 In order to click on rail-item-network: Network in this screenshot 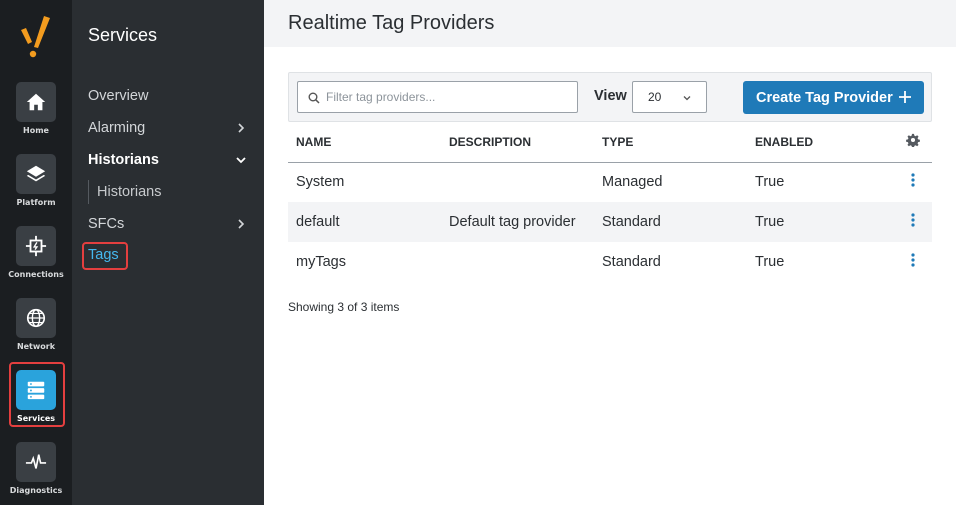, I will do `click(36, 334)`.